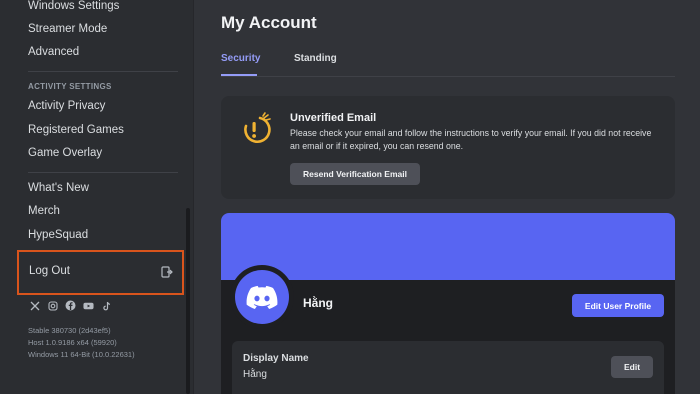 The image size is (700, 394). What do you see at coordinates (167, 272) in the screenshot?
I see `logout-icon` at bounding box center [167, 272].